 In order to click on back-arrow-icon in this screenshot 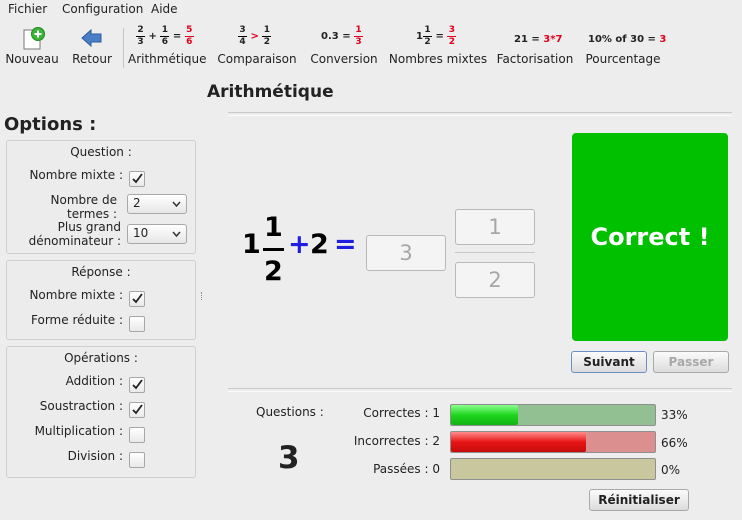, I will do `click(91, 38)`.